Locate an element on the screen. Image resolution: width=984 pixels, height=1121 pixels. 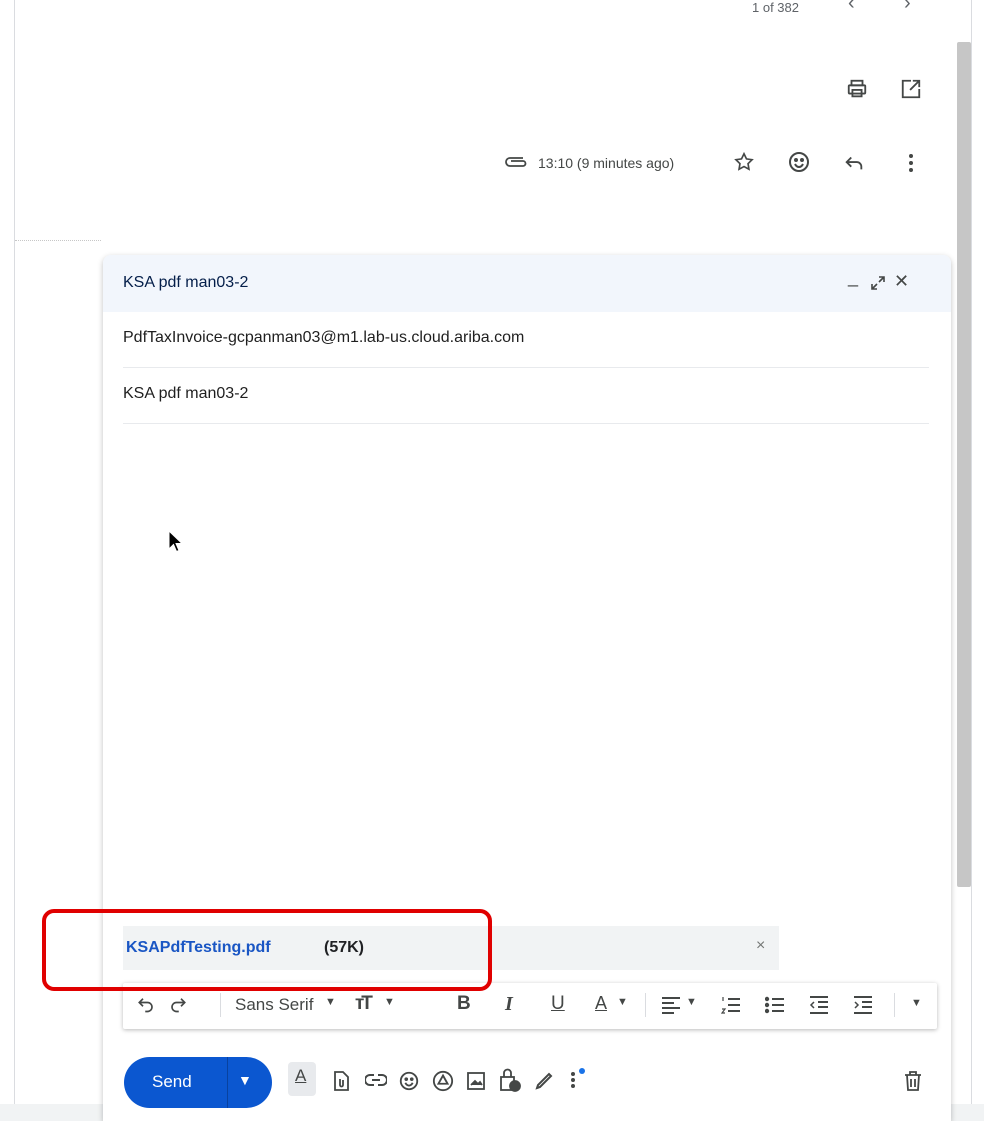
compose-header: KSA pdf man03-2 _ ✕ is located at coordinates (527, 283).